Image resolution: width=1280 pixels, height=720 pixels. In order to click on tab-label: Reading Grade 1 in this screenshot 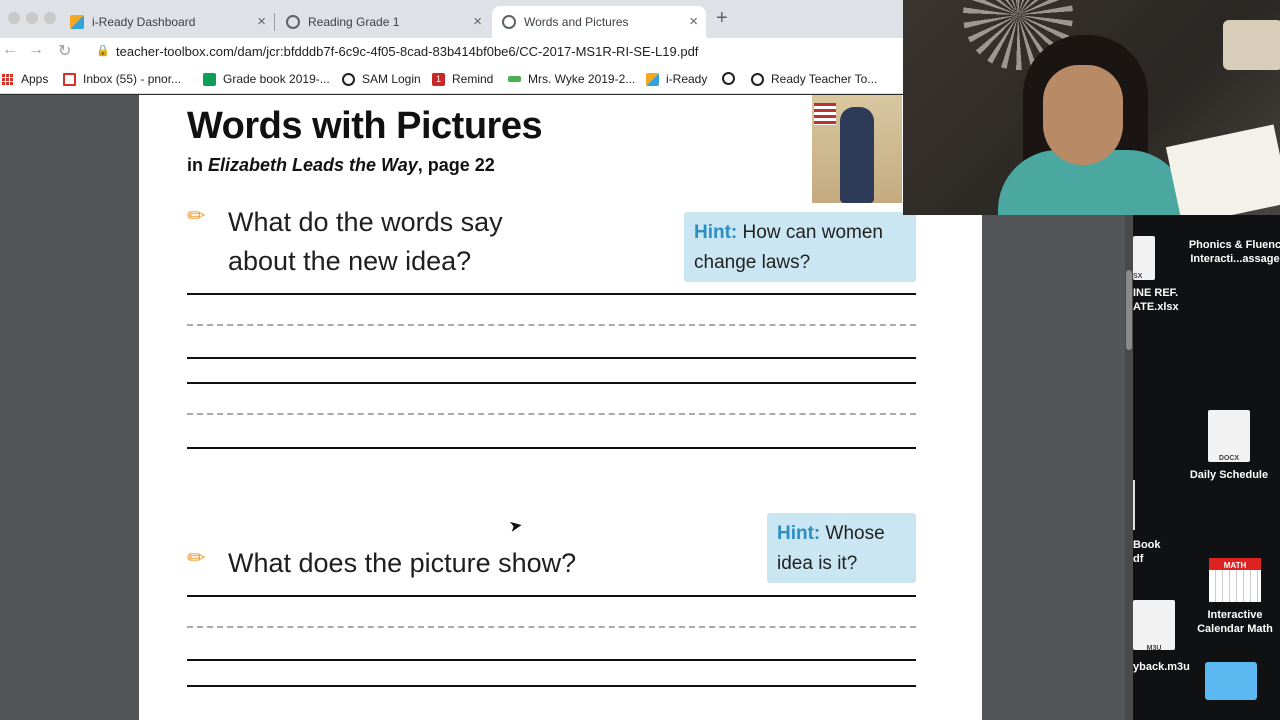, I will do `click(354, 22)`.